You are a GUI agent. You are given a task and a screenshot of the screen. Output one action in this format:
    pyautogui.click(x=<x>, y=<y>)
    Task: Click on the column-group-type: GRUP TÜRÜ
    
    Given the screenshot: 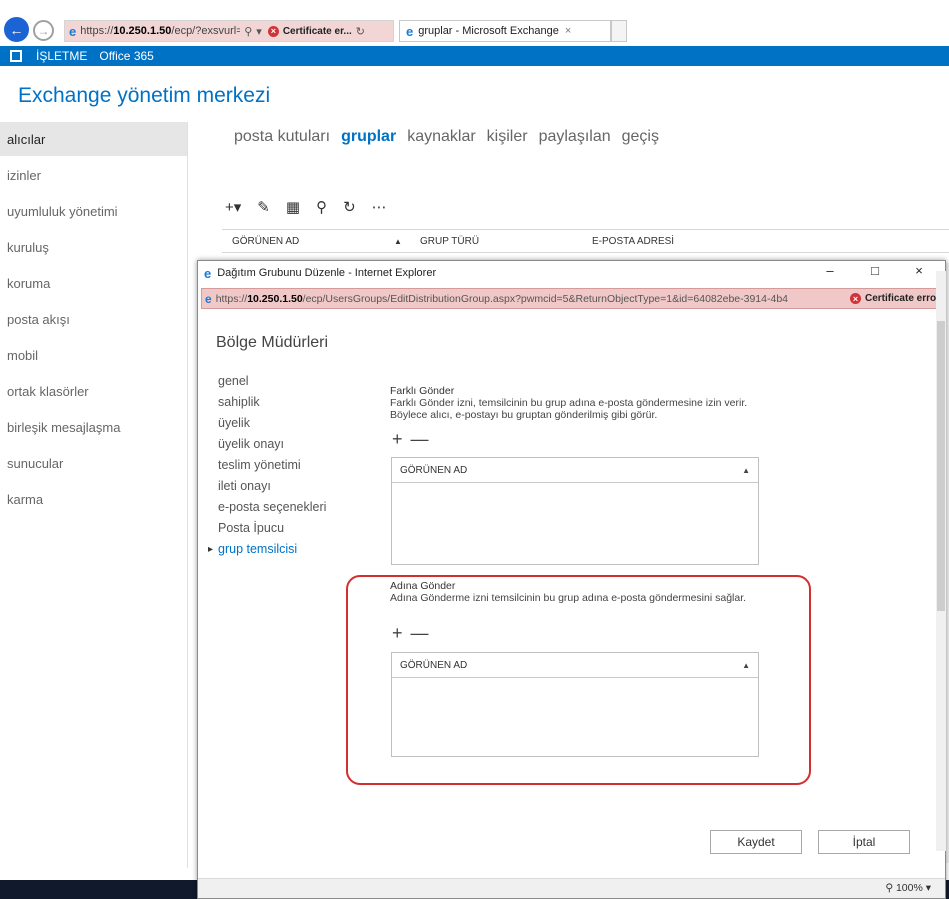 What is the action you would take?
    pyautogui.click(x=449, y=241)
    